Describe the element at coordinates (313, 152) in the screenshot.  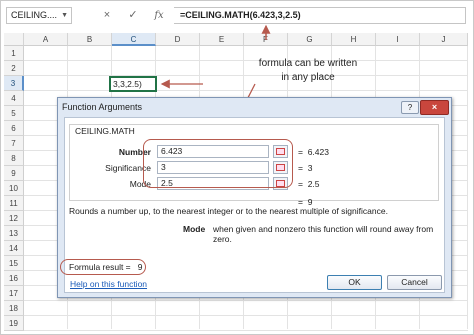
I see `arg-result-number: = 6.423` at that location.